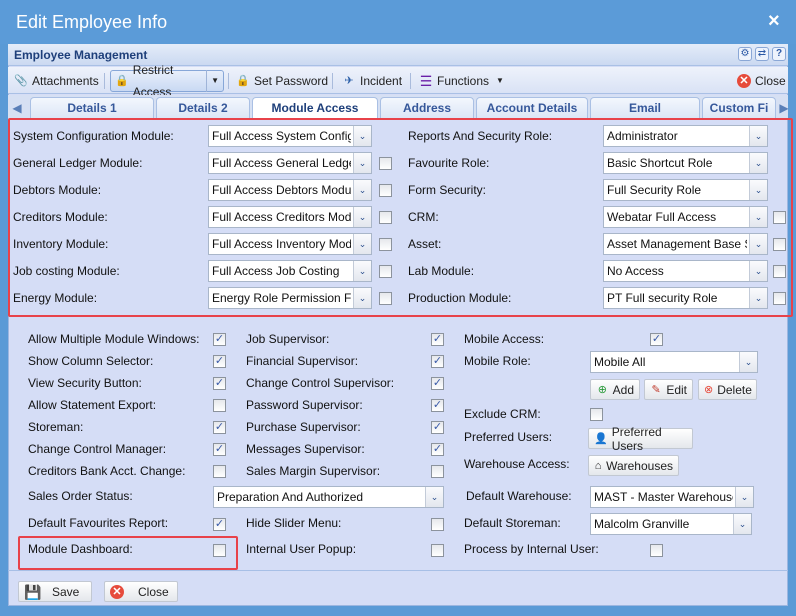 The image size is (796, 616). I want to click on selected-value: Full Access System Config, so click(281, 136).